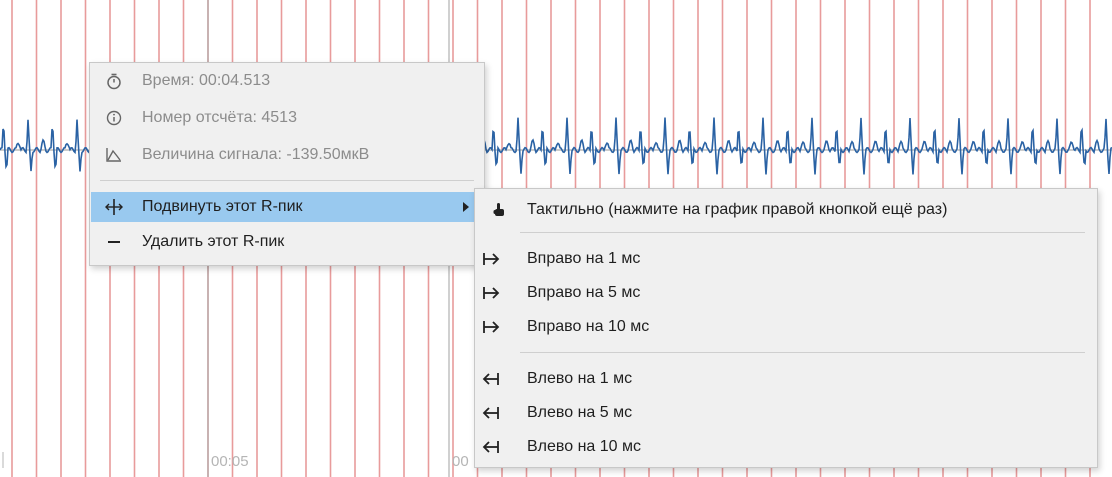 The height and width of the screenshot is (477, 1112). What do you see at coordinates (786, 293) in the screenshot?
I see `move-right-5-item: Вправо на 5 мс` at bounding box center [786, 293].